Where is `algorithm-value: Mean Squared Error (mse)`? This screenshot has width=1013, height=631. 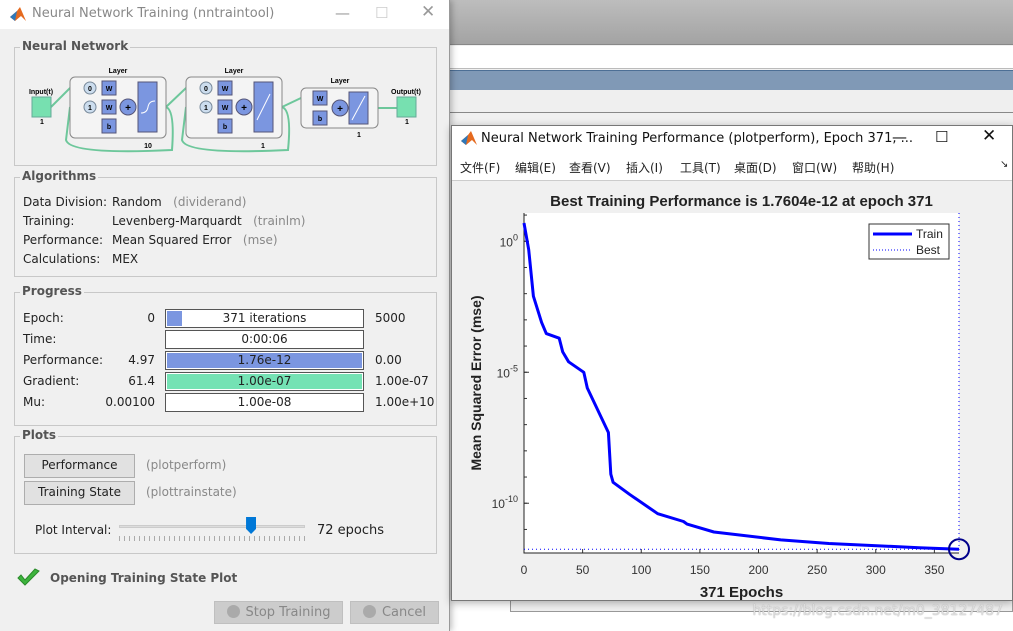
algorithm-value: Mean Squared Error (mse) is located at coordinates (195, 240).